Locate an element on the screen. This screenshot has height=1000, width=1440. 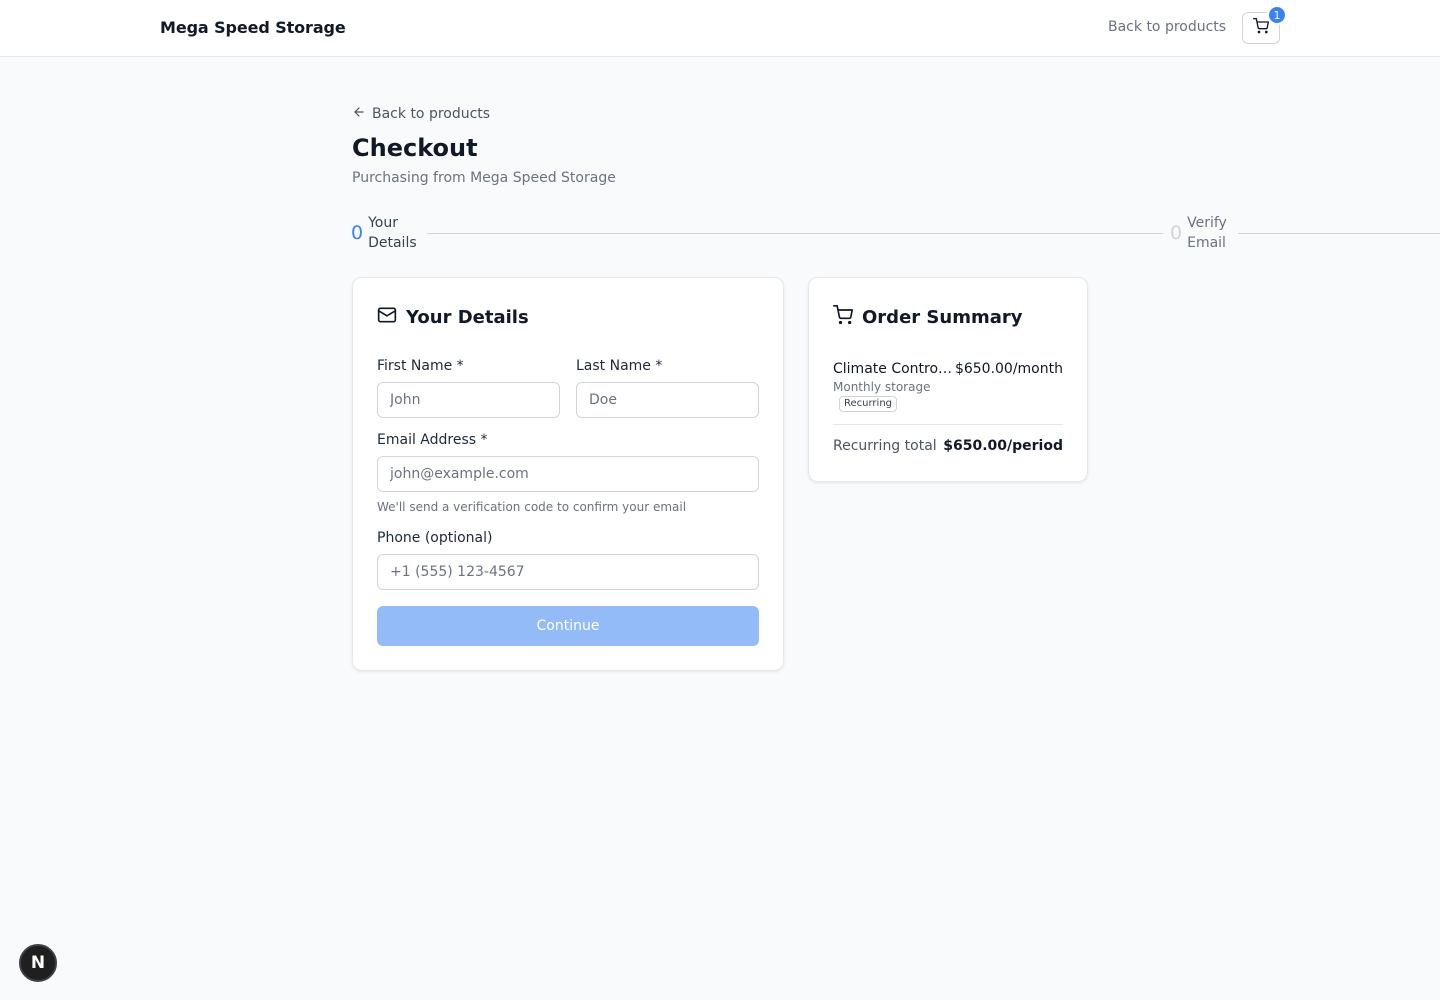
order-summary-heading: Order Summary is located at coordinates (927, 317).